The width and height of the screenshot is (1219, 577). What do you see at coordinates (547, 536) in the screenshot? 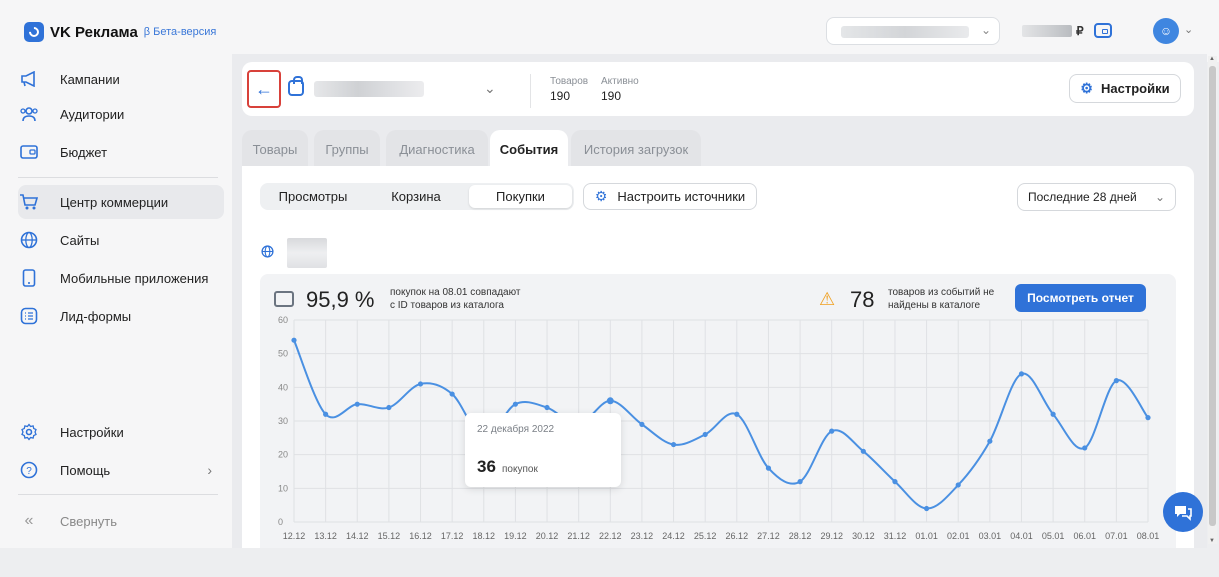
I see `x-tick-label: 20.12` at bounding box center [547, 536].